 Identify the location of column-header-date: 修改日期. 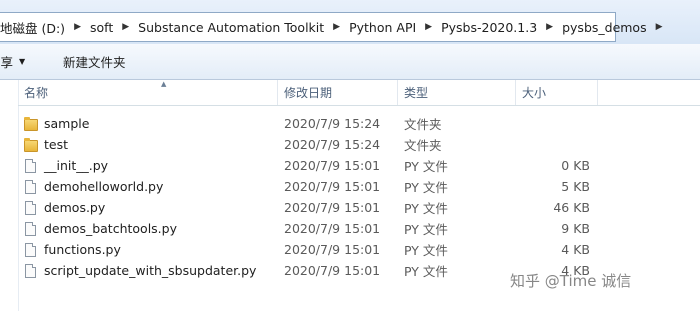
(338, 92).